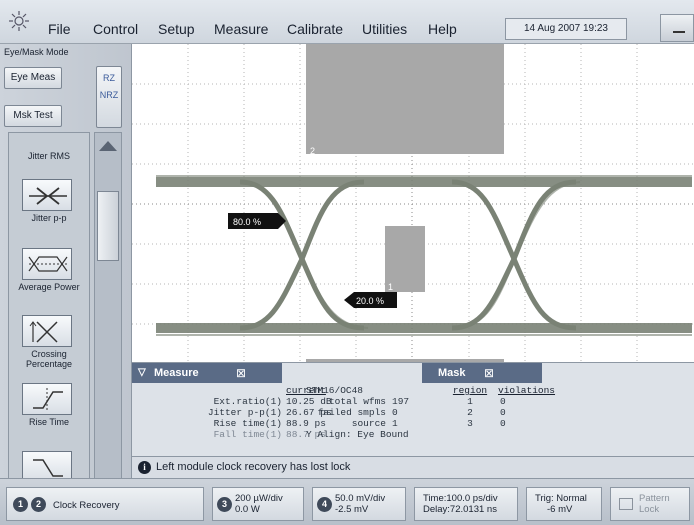  I want to click on menu-help: Help, so click(442, 29).